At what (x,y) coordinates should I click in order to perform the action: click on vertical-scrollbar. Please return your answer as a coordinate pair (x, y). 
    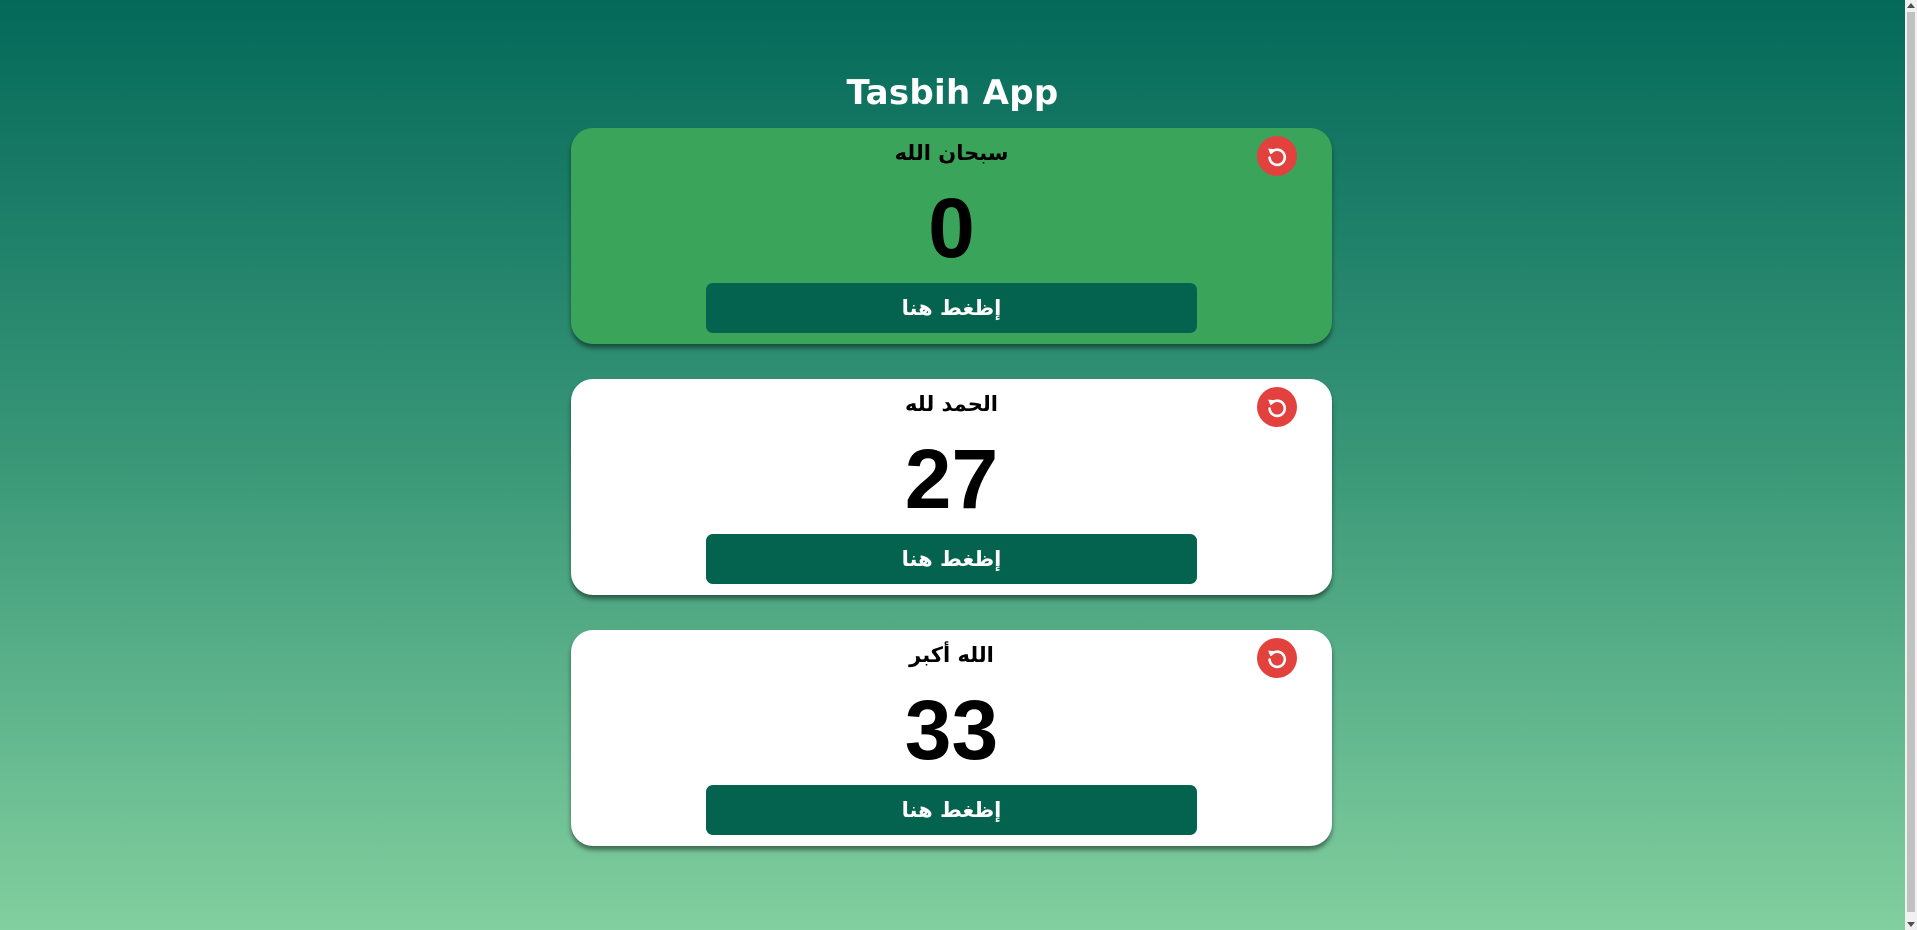
    Looking at the image, I should click on (1911, 465).